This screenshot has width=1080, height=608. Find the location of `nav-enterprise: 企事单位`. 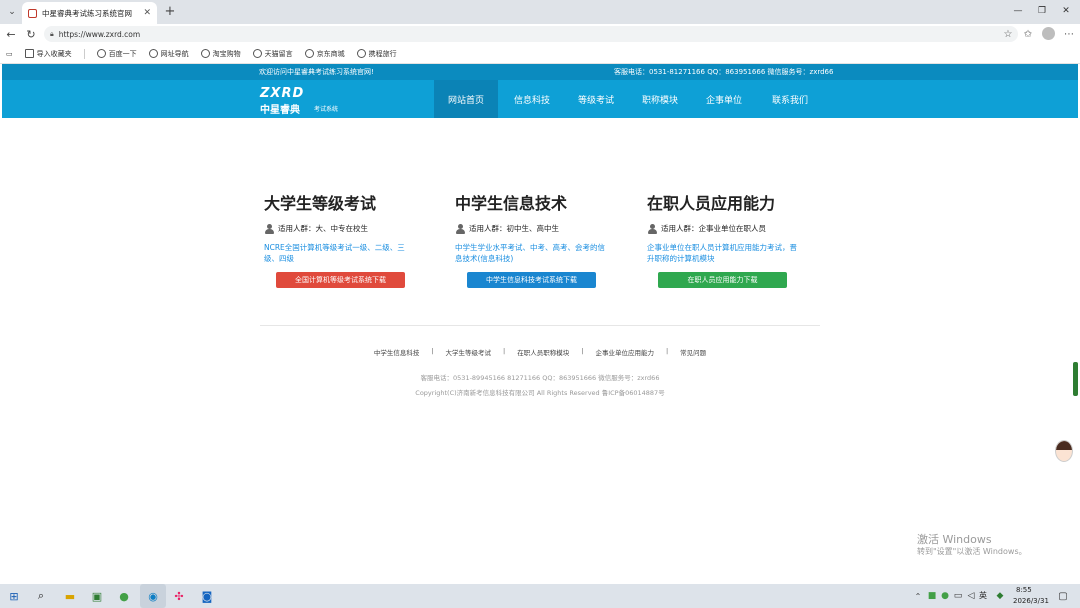

nav-enterprise: 企事单位 is located at coordinates (724, 99).